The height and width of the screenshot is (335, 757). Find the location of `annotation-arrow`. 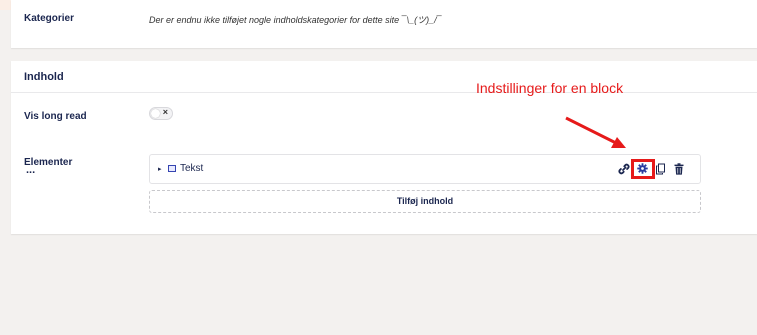

annotation-arrow is located at coordinates (595, 132).